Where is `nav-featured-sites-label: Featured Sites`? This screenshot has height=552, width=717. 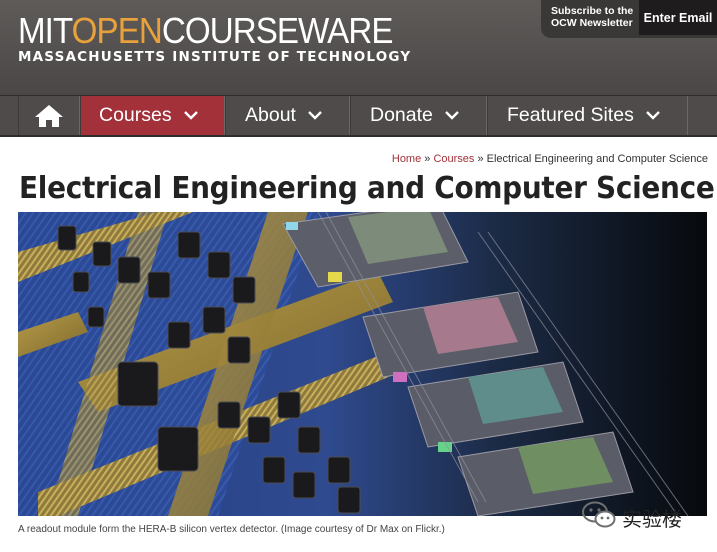
nav-featured-sites-label: Featured Sites is located at coordinates (570, 115).